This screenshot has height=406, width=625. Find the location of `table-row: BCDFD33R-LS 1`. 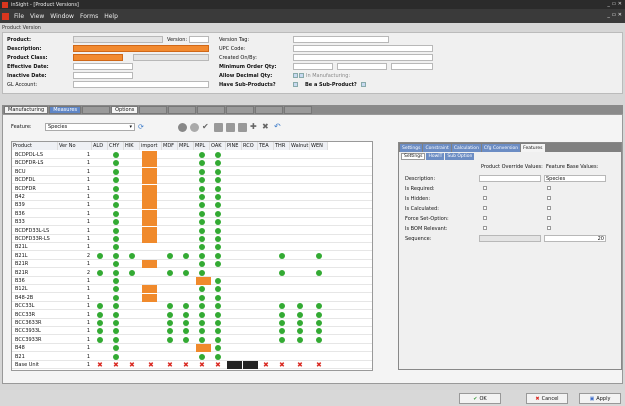

table-row: BCDFD33R-LS 1 is located at coordinates (192, 239).